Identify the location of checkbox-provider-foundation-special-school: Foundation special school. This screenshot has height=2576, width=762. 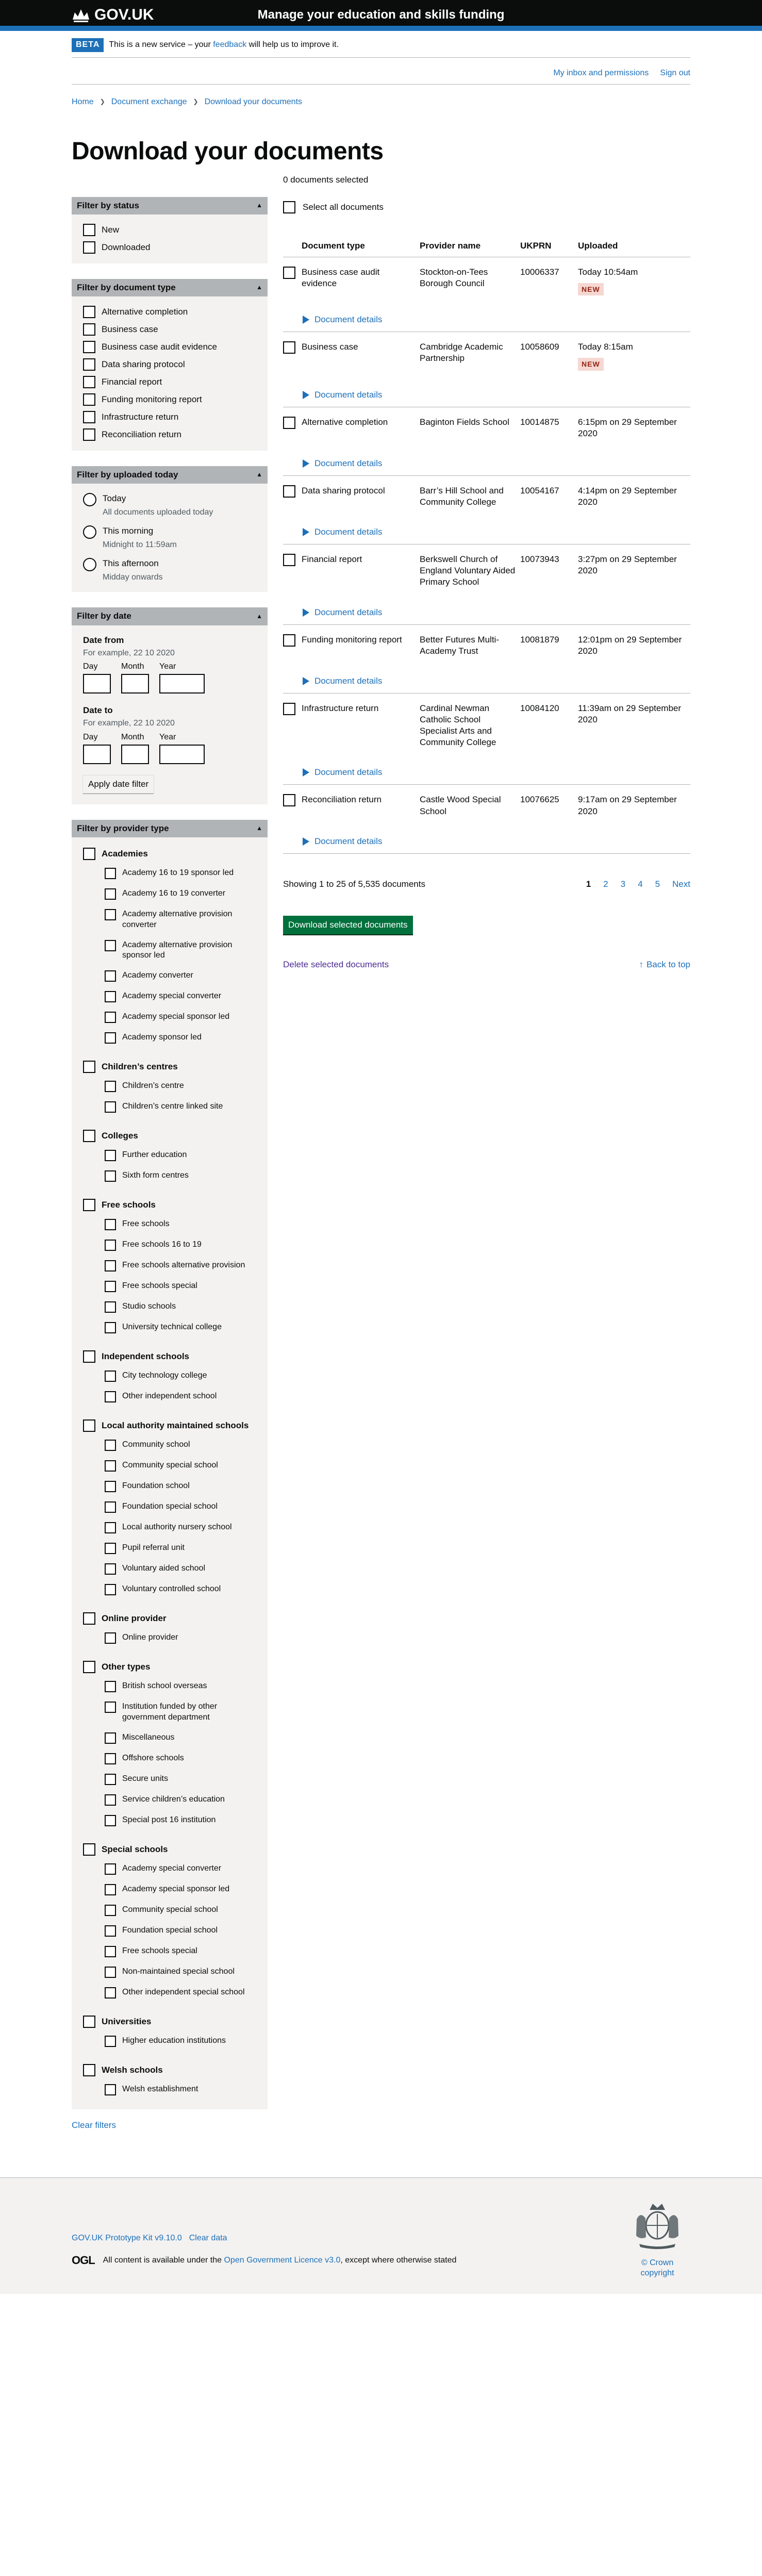
(169, 1507).